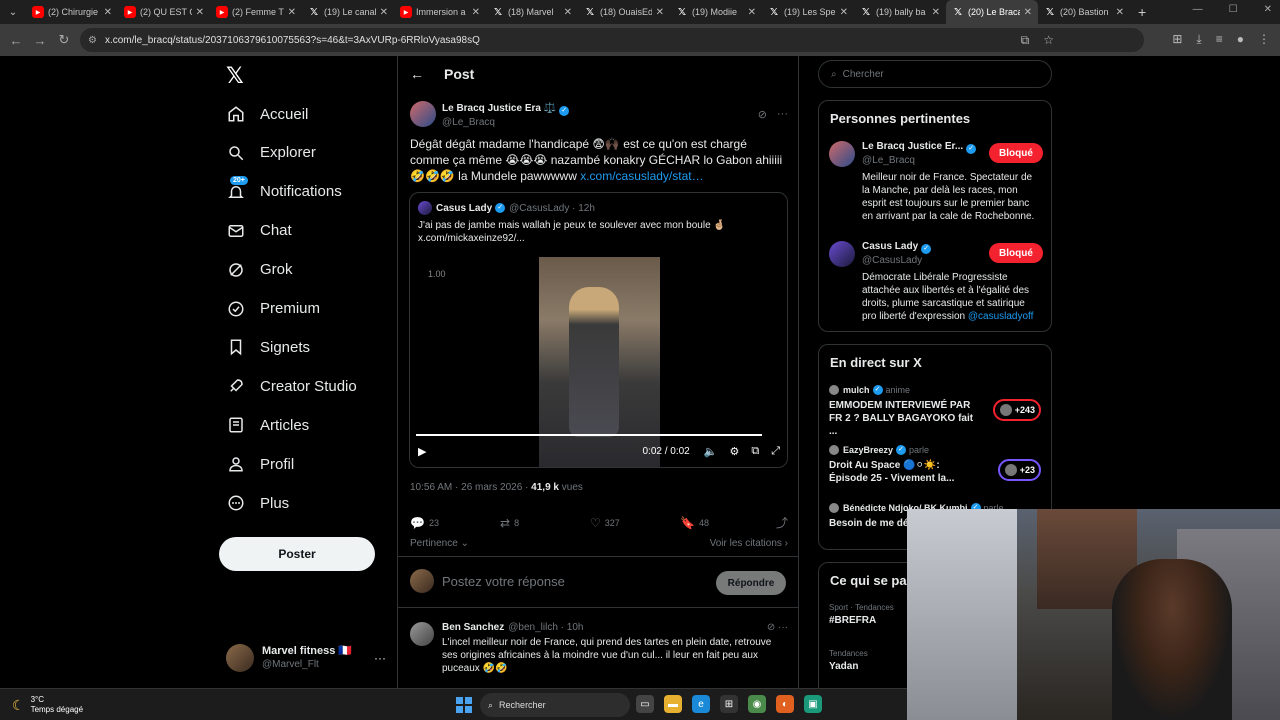  I want to click on install-icon: ⧉, so click(1025, 40).